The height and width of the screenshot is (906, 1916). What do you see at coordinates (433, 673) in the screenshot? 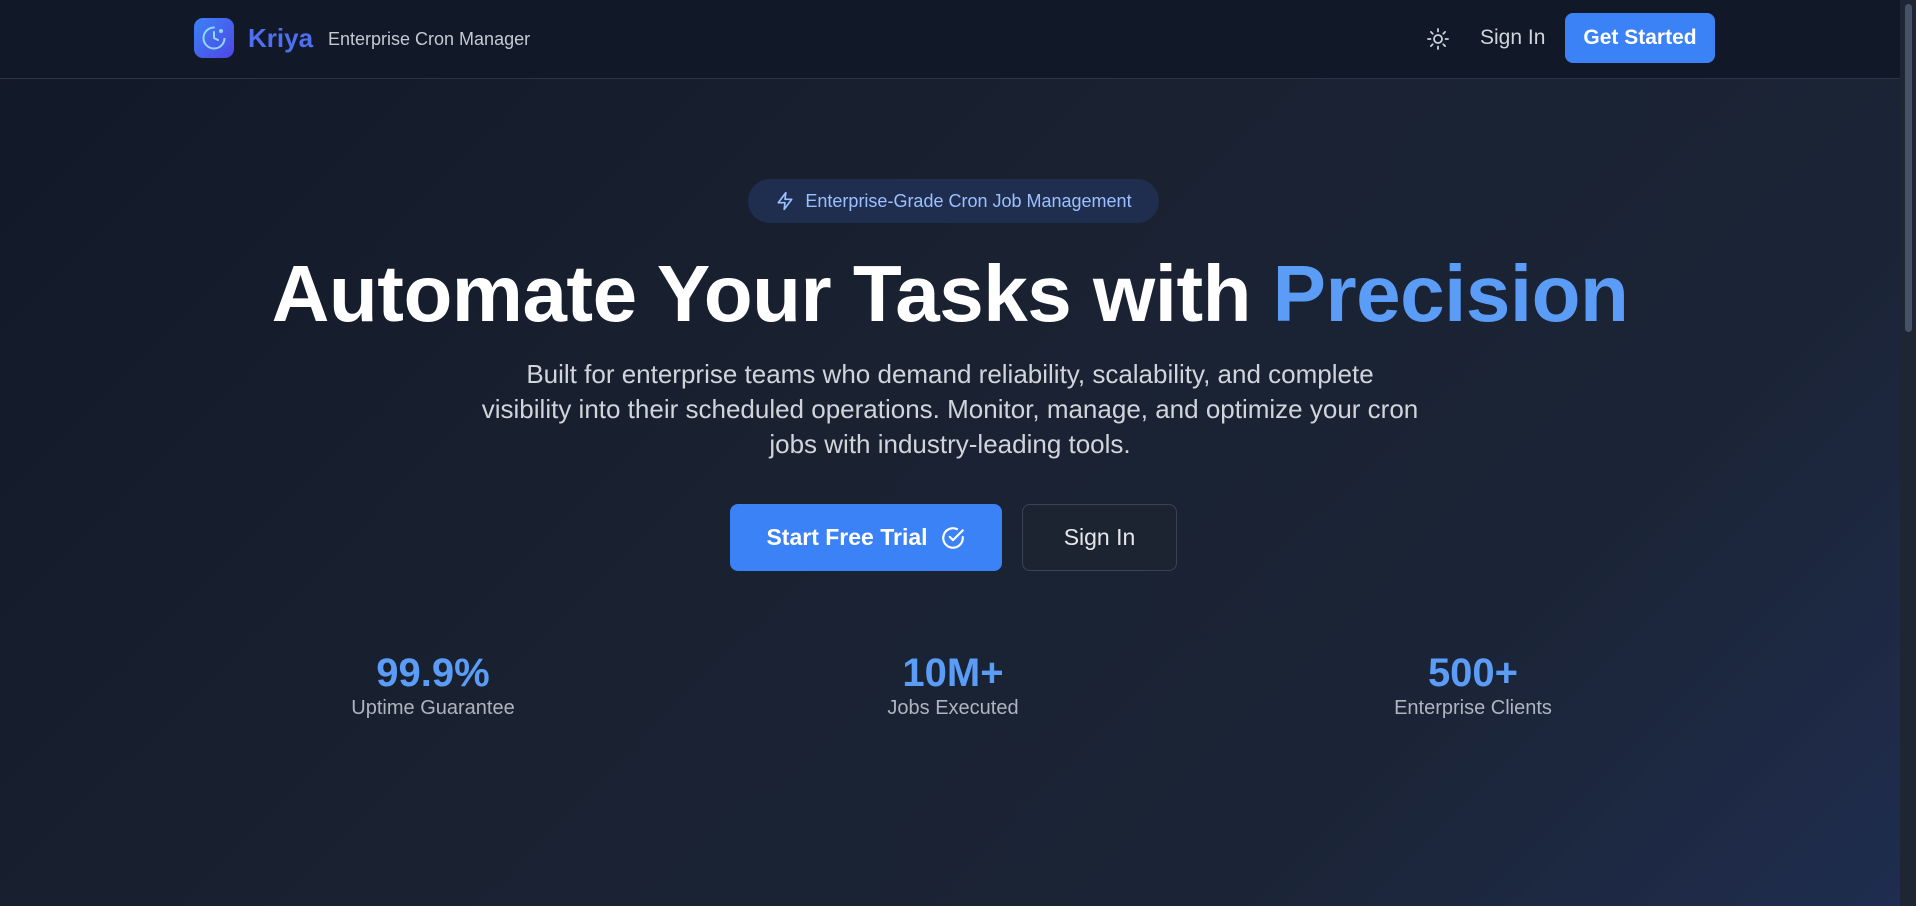
I see `stat-value: 99.9%` at bounding box center [433, 673].